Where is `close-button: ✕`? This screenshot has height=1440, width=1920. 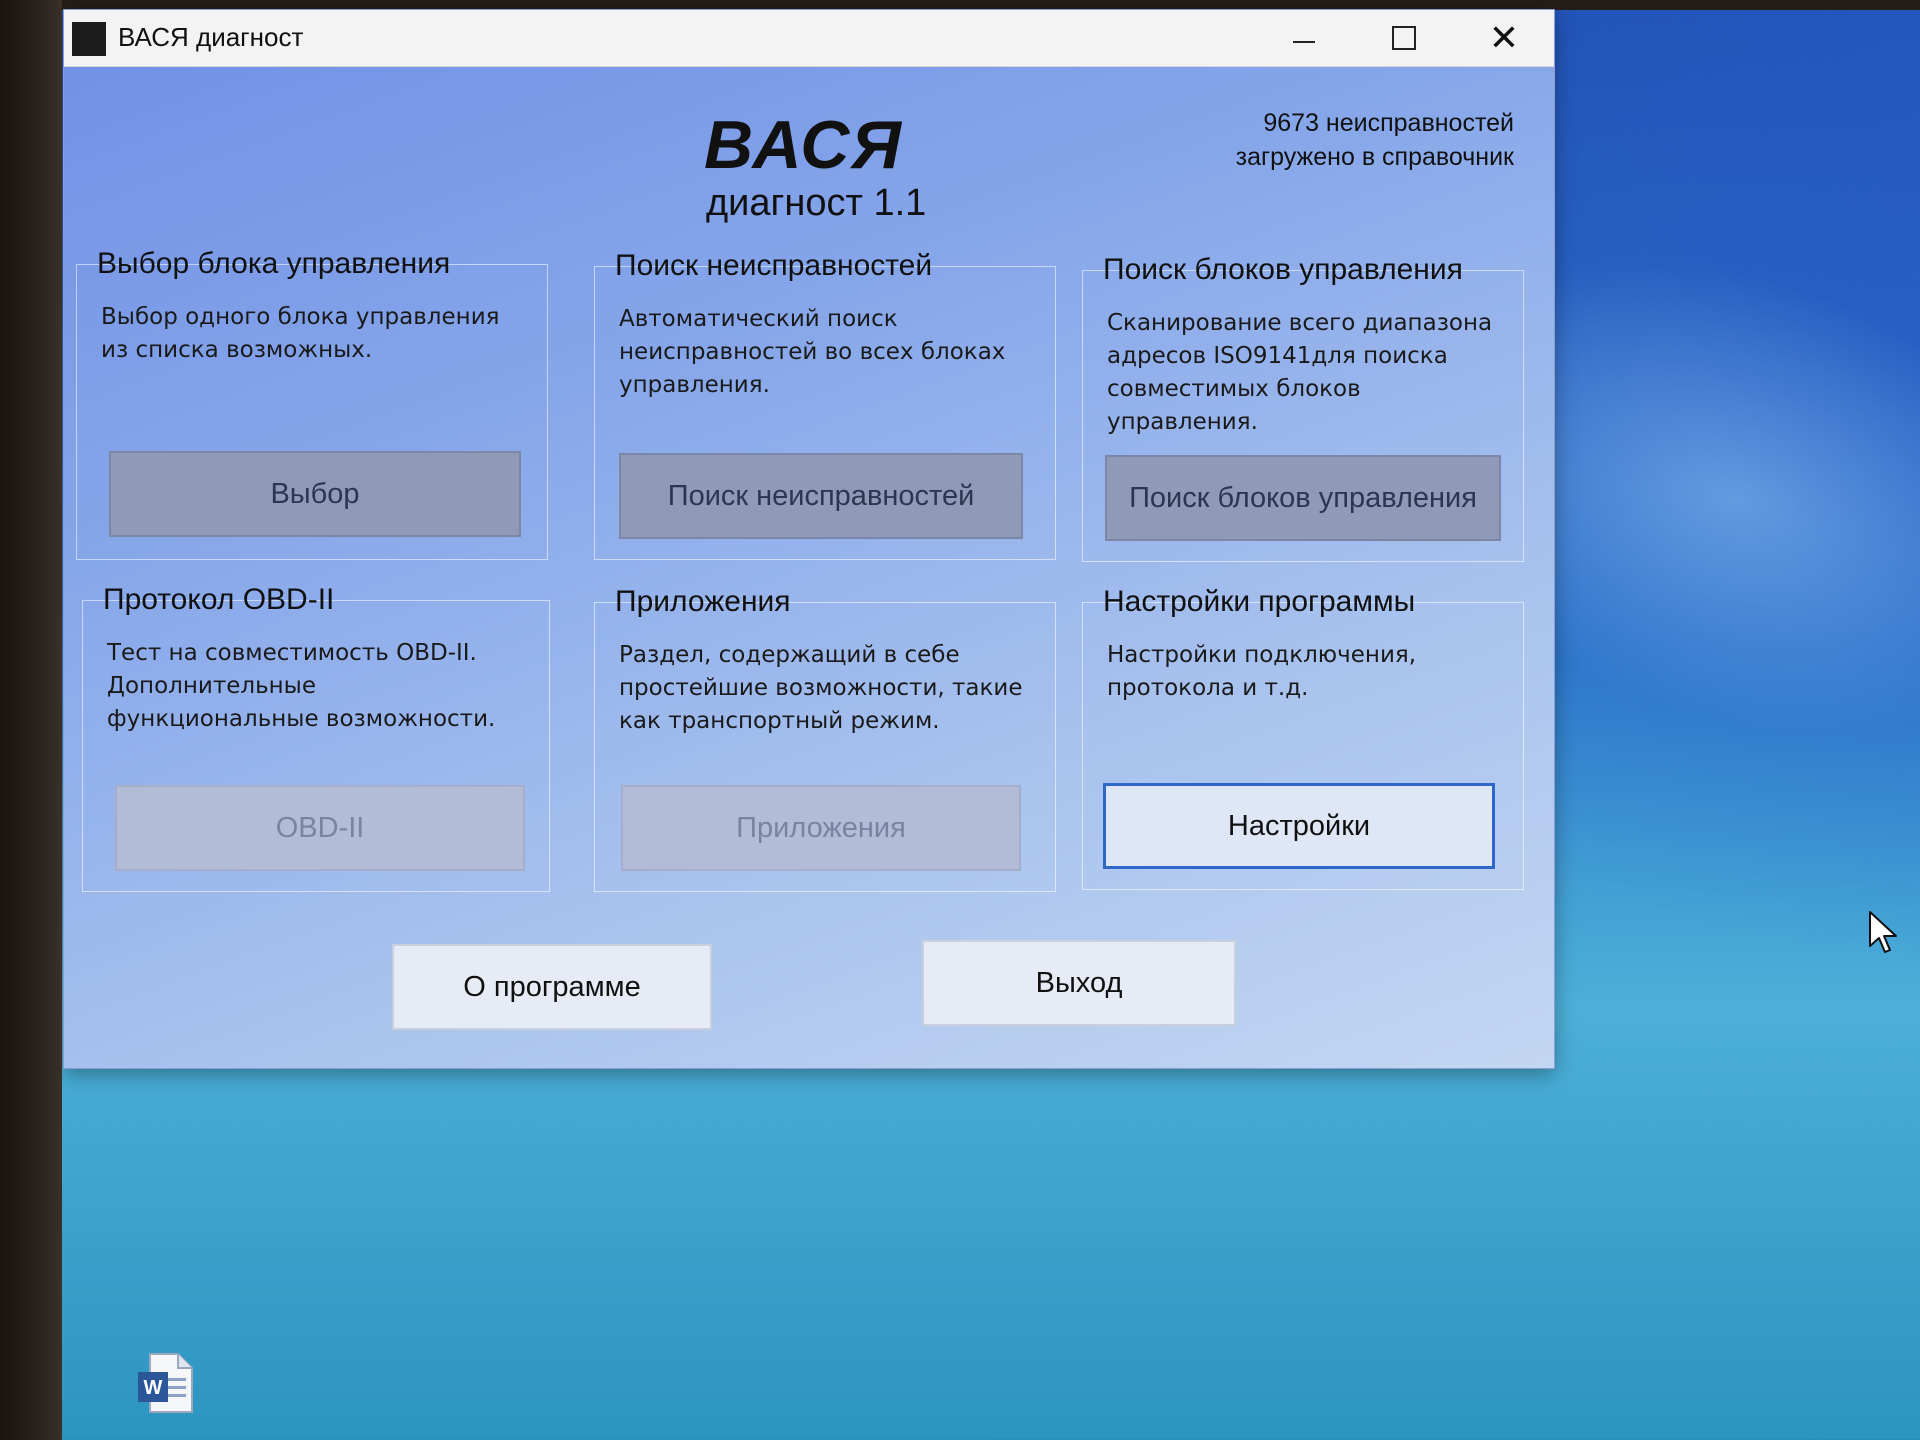
close-button: ✕ is located at coordinates (1504, 38).